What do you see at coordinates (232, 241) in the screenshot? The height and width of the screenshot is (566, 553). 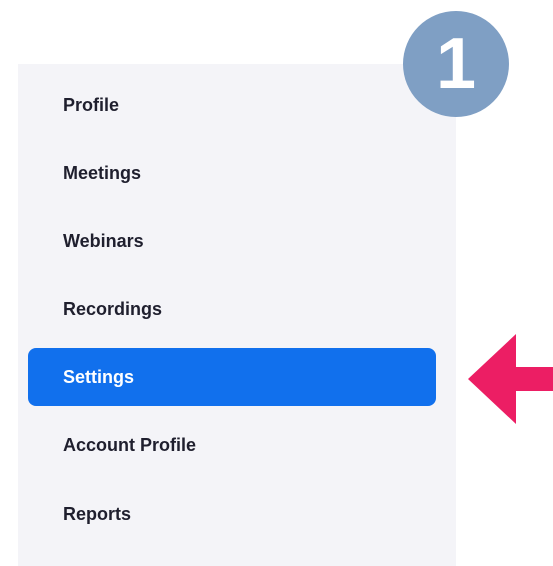 I see `sidebar-item-webinars: Webinars` at bounding box center [232, 241].